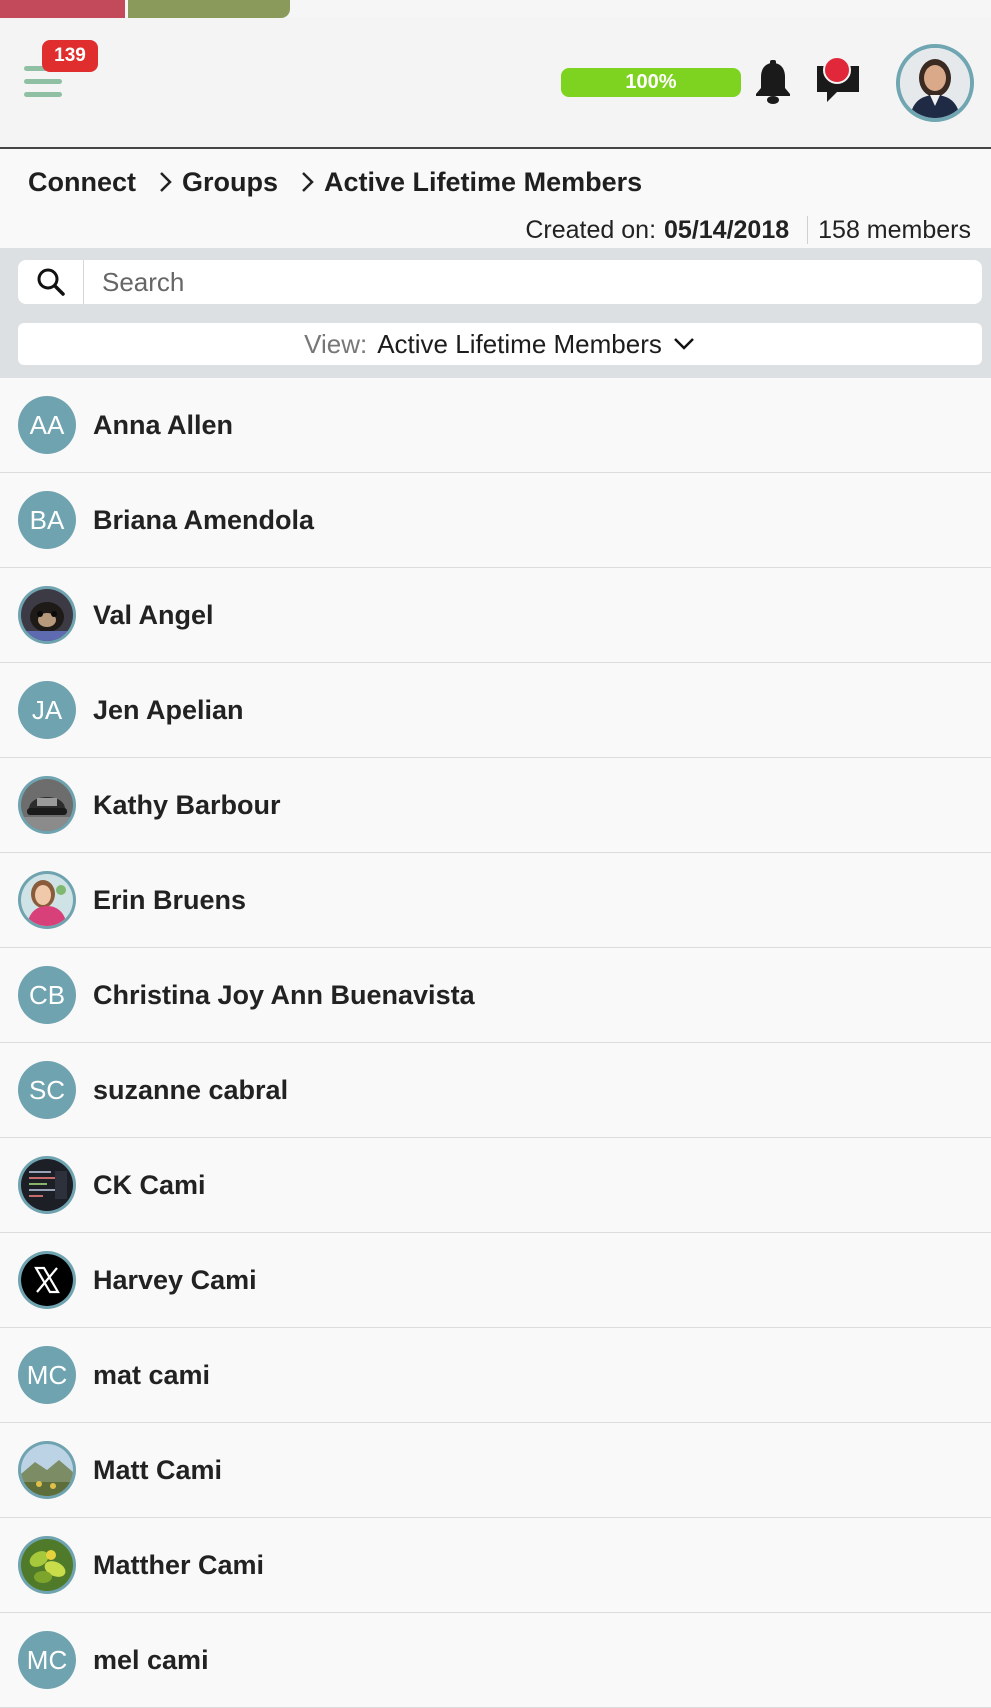 The width and height of the screenshot is (991, 1708). What do you see at coordinates (47, 995) in the screenshot?
I see `member-avatar-initials: CB` at bounding box center [47, 995].